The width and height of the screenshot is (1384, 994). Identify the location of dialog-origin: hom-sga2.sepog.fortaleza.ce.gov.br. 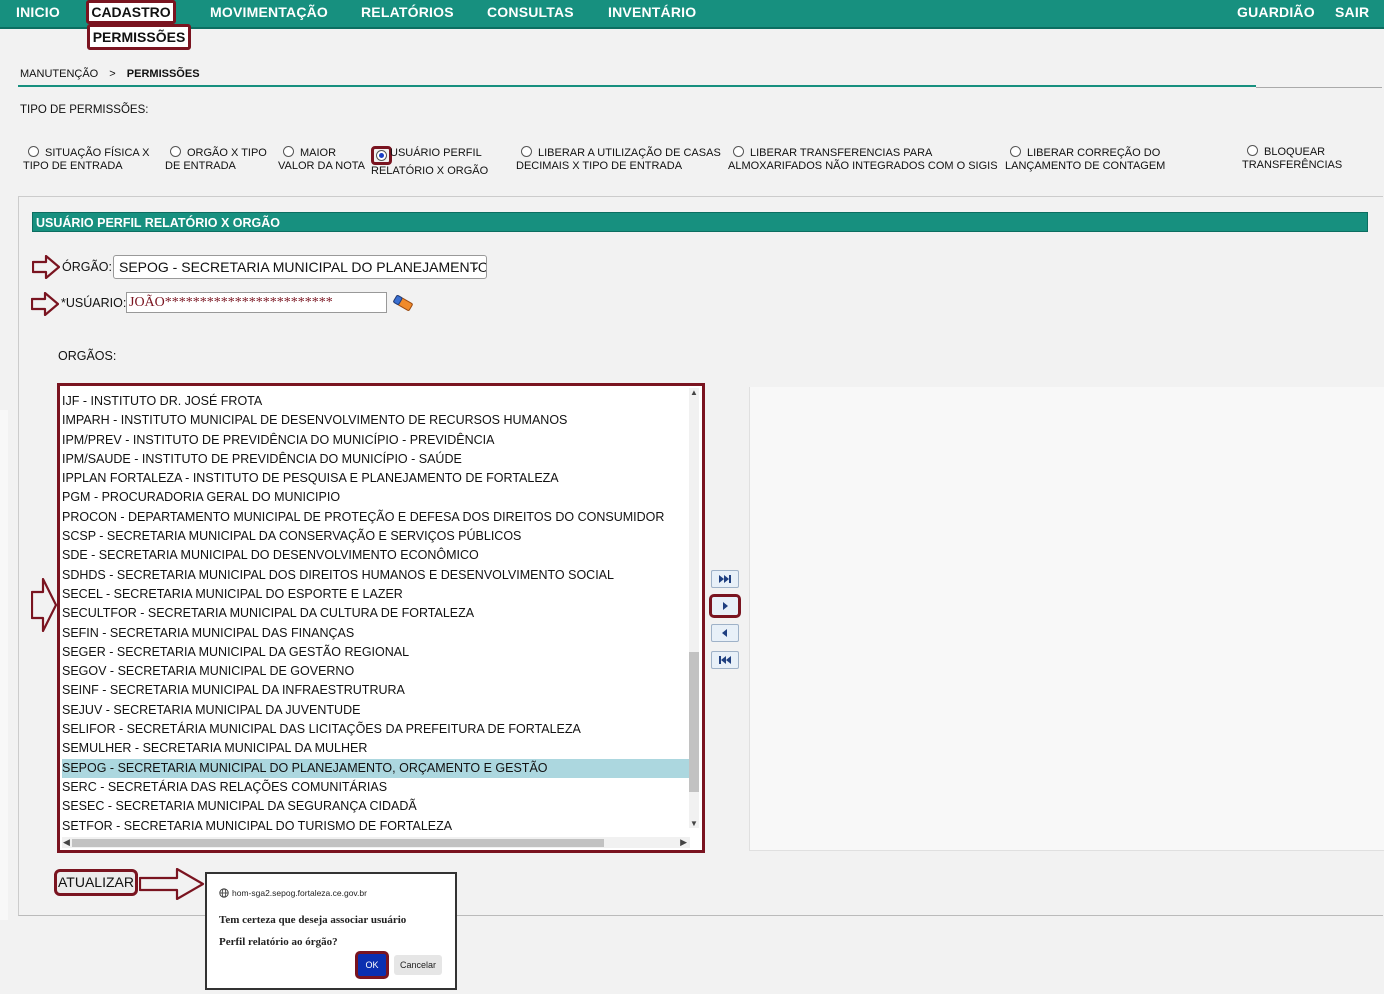
(293, 893).